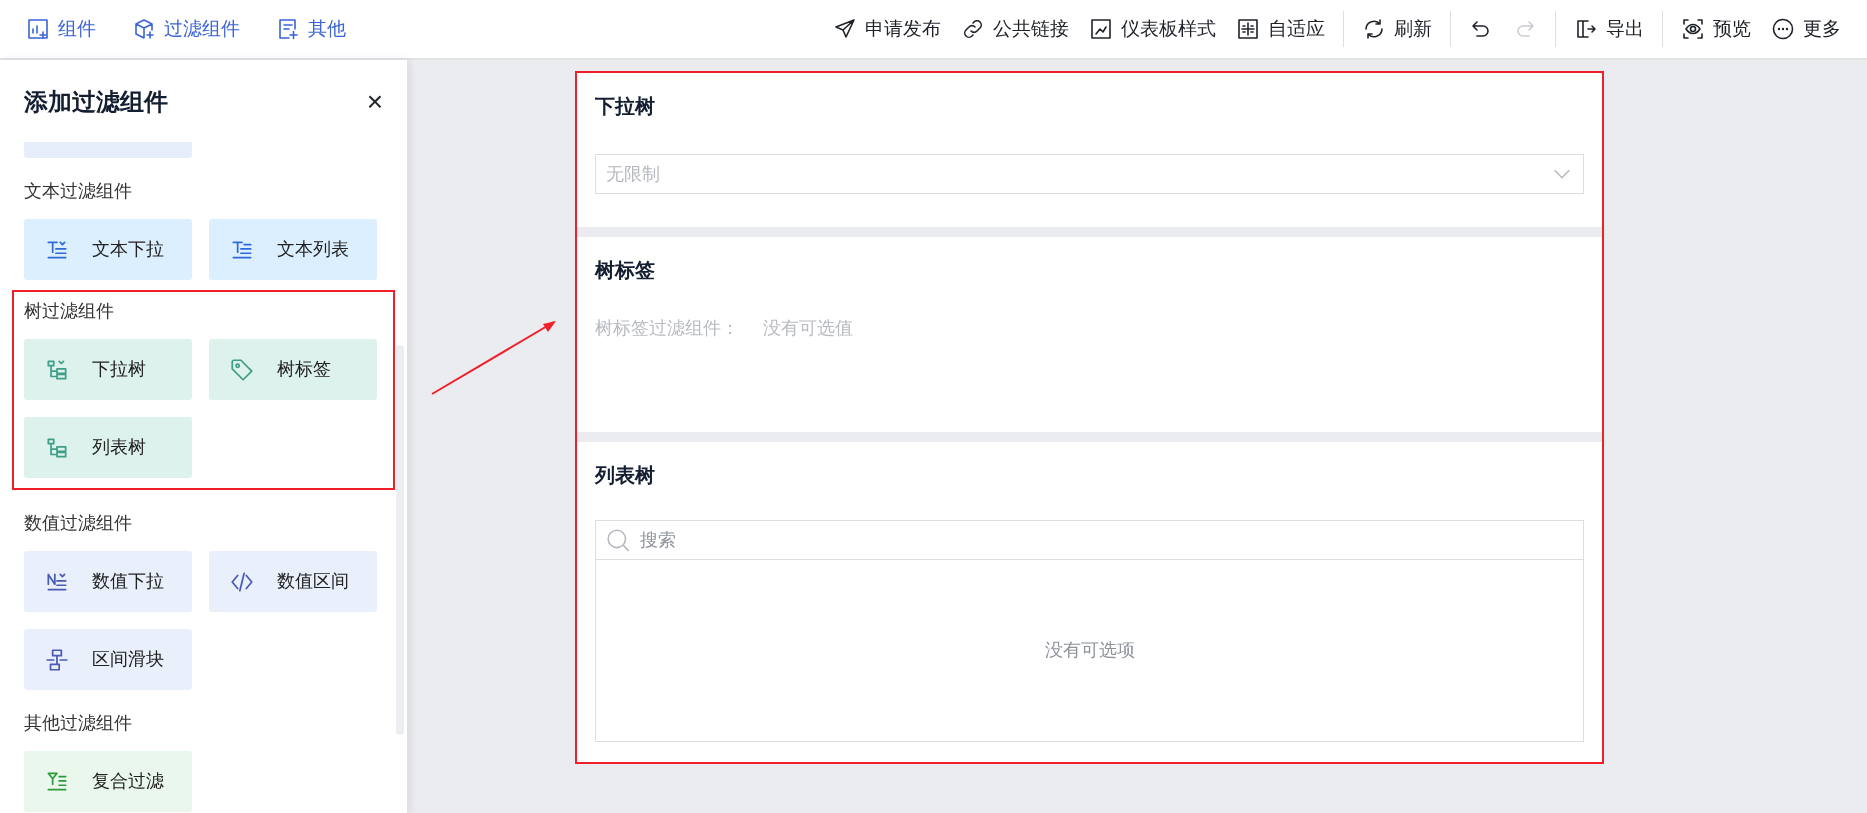 Image resolution: width=1867 pixels, height=813 pixels. I want to click on search-icon, so click(619, 540).